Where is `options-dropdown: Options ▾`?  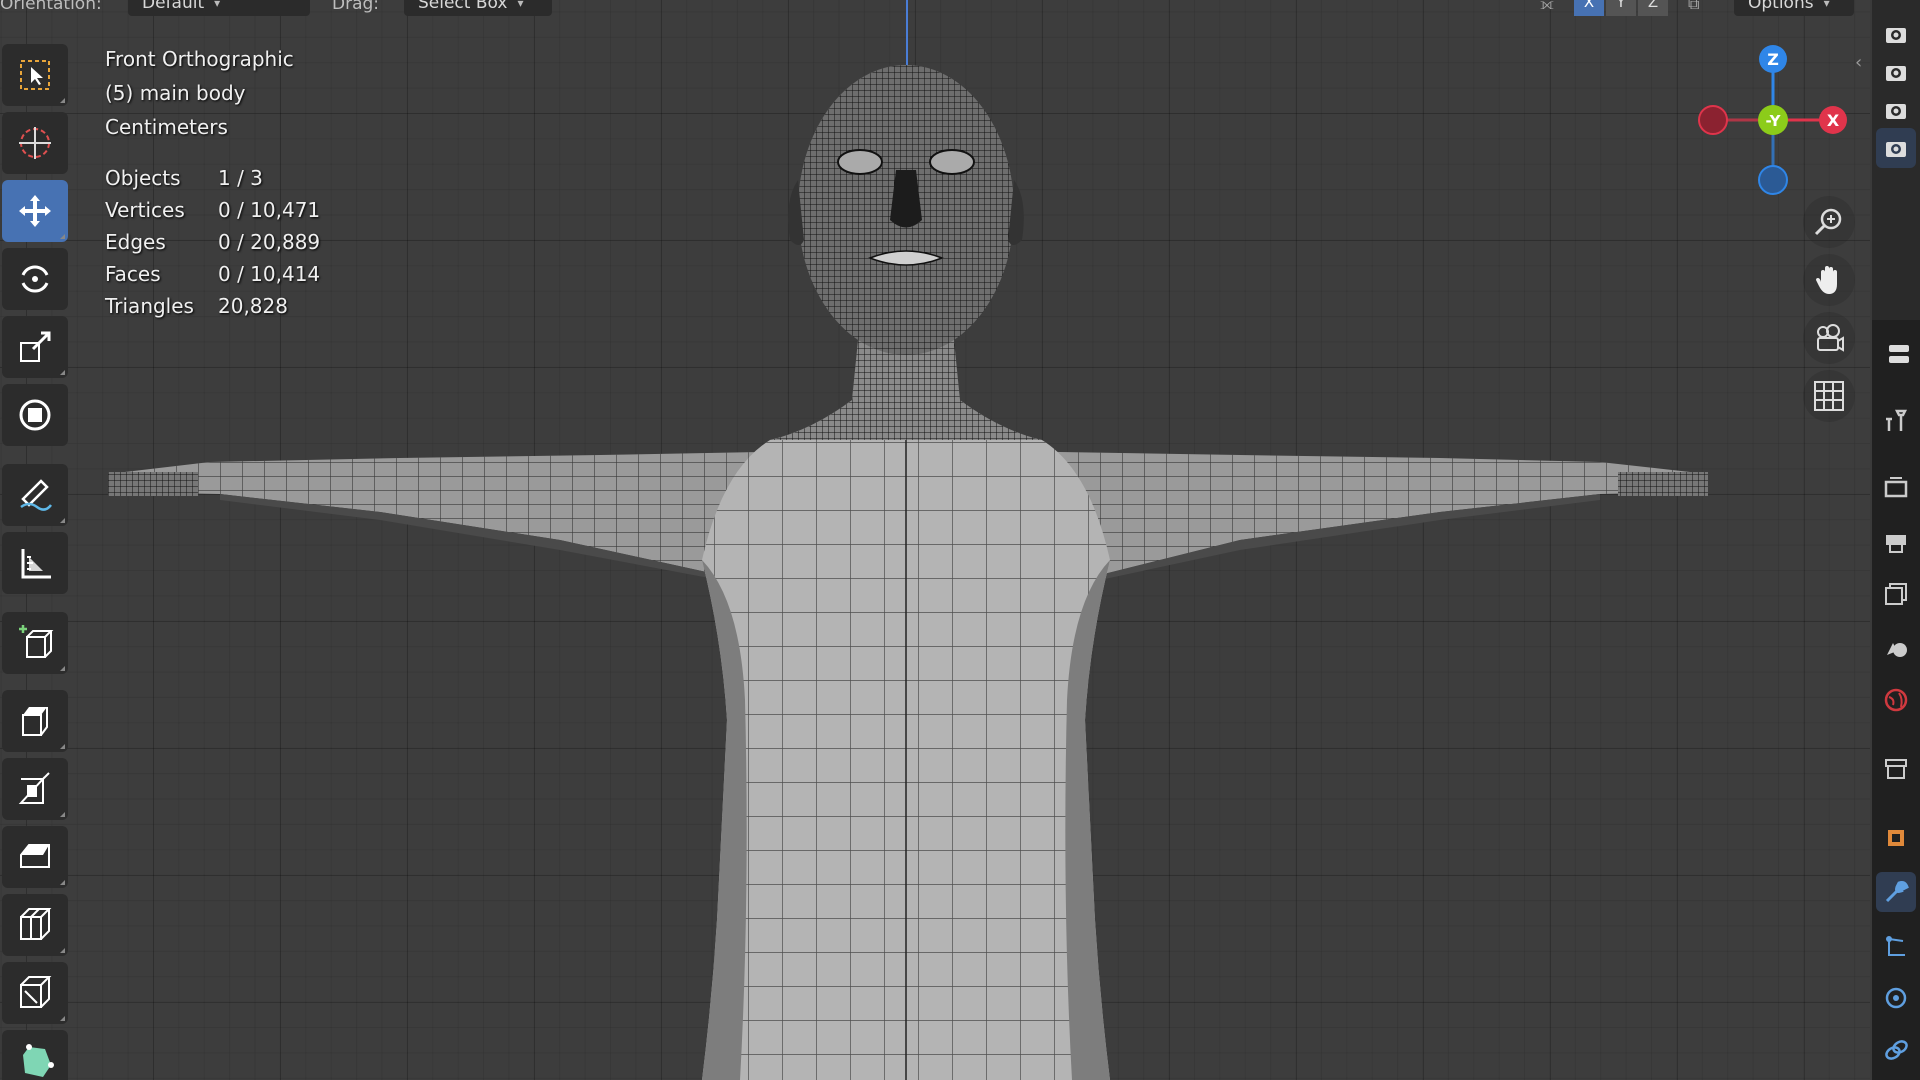 options-dropdown: Options ▾ is located at coordinates (1794, 8).